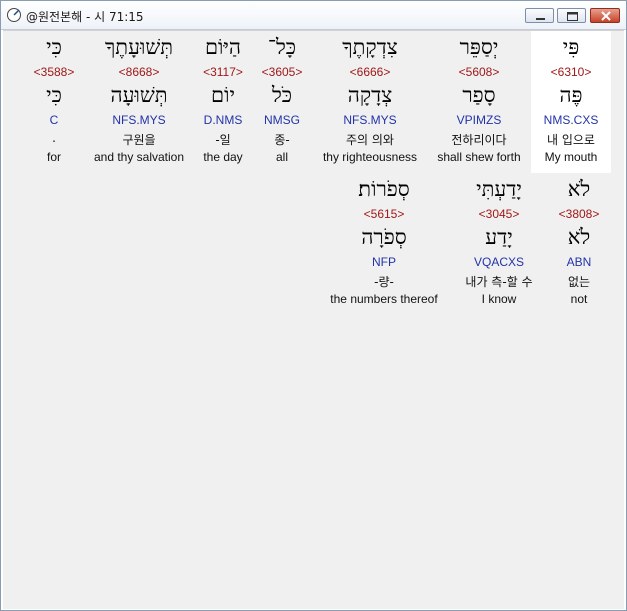 This screenshot has width=627, height=611. What do you see at coordinates (53, 157) in the screenshot?
I see `english-gloss: for` at bounding box center [53, 157].